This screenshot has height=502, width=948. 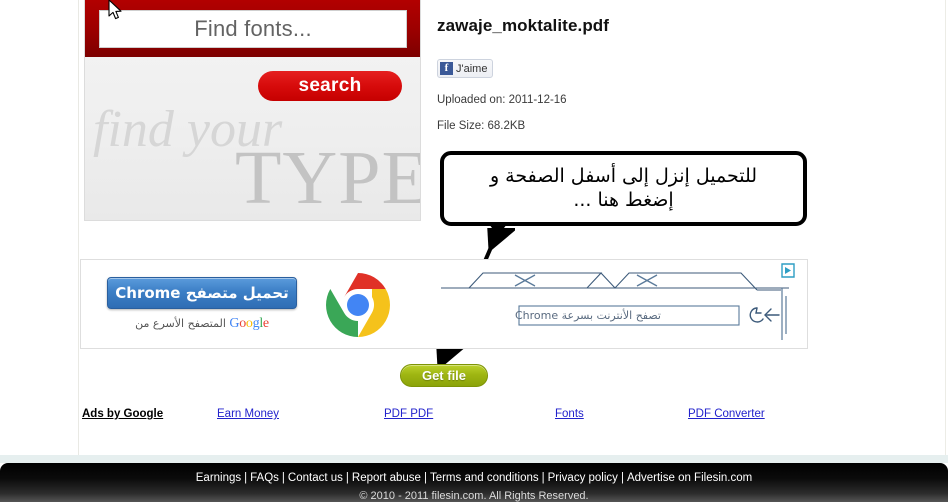 I want to click on google-wordmark: Google, so click(x=249, y=323).